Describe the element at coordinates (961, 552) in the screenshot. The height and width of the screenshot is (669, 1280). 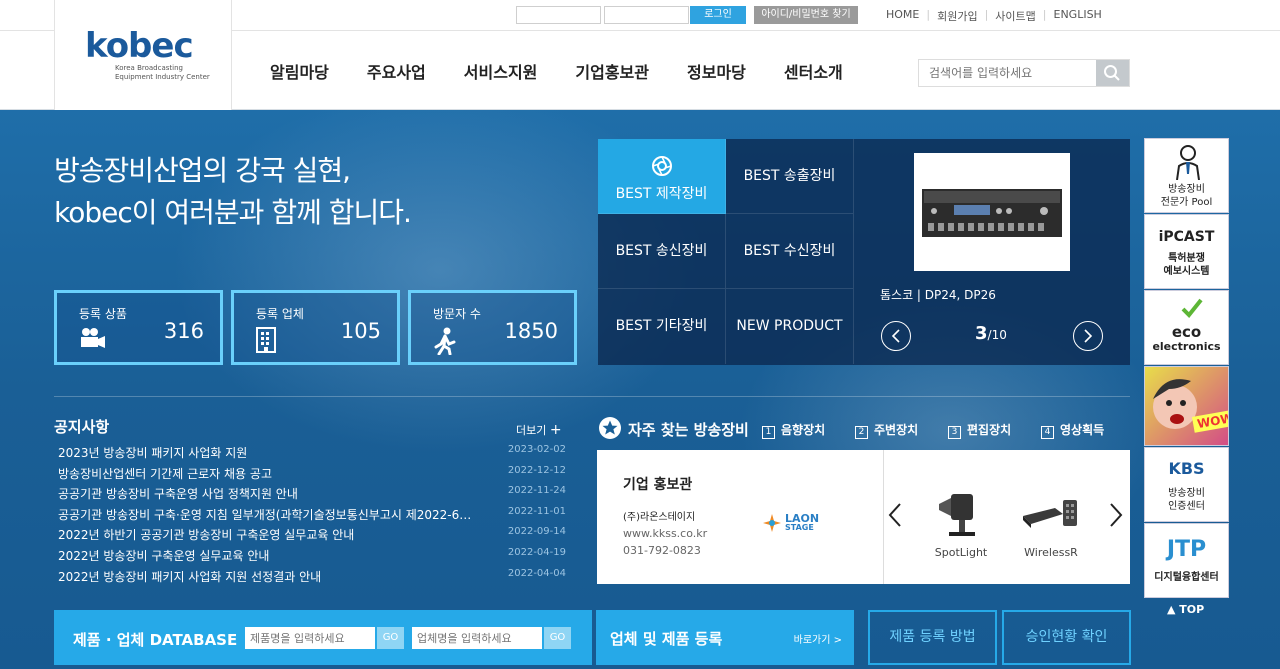
I see `product-caption: SpotLight` at that location.